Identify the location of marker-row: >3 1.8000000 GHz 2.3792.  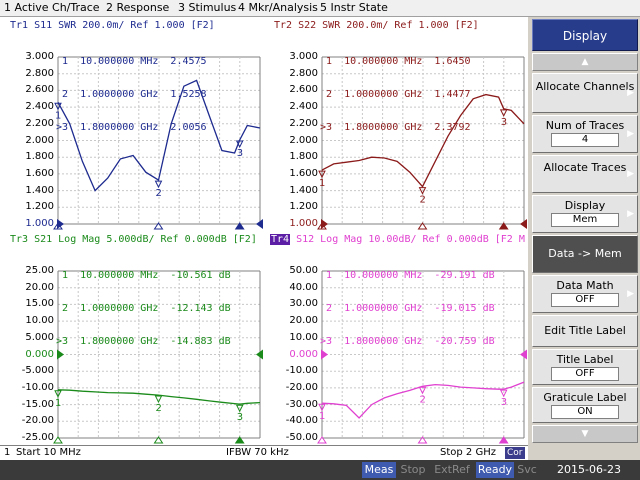
(395, 127).